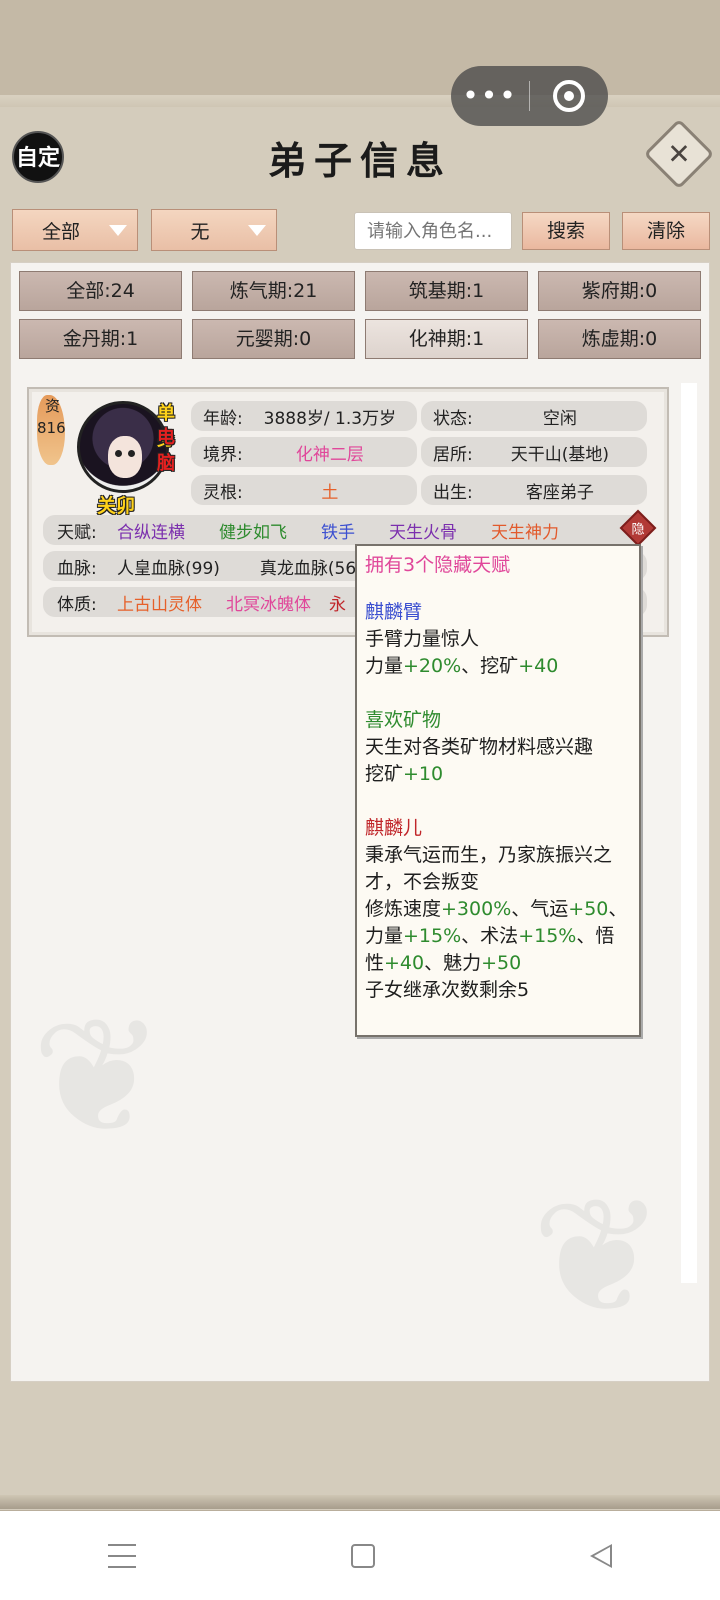 This screenshot has height=1600, width=720. I want to click on exit-miniprogram-button, so click(569, 96).